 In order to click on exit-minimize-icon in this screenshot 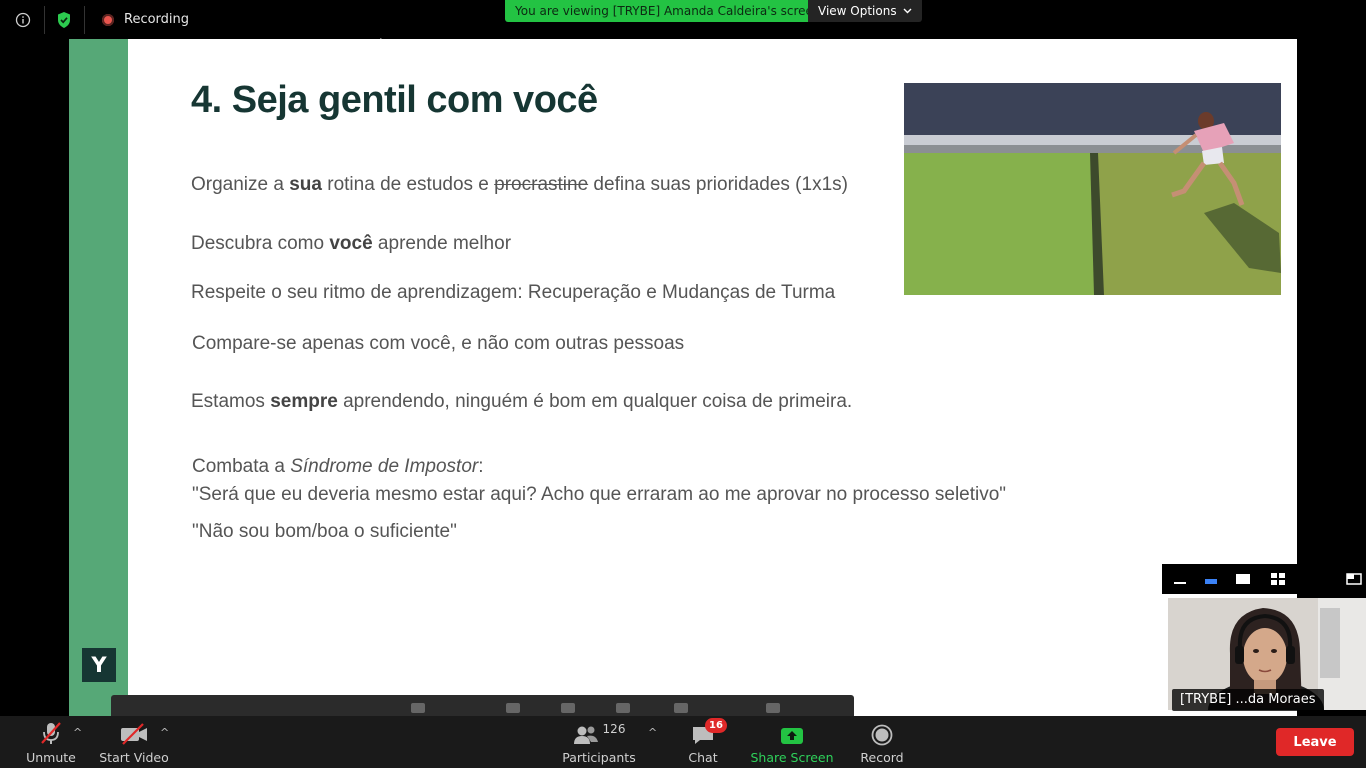, I will do `click(1354, 579)`.